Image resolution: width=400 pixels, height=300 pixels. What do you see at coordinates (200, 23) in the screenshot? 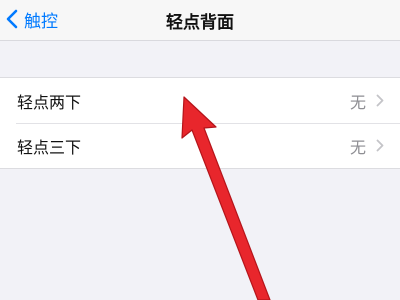
I see `page-title: 轻点背面` at bounding box center [200, 23].